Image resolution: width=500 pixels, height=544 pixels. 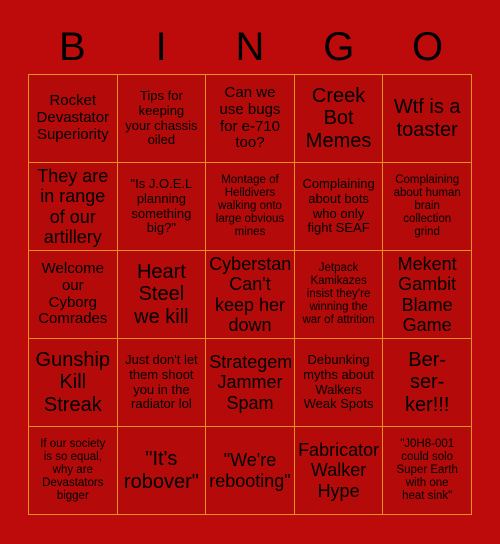 I want to click on bingo-cell-text: Can we use bugs for e-710 too?, so click(x=250, y=117).